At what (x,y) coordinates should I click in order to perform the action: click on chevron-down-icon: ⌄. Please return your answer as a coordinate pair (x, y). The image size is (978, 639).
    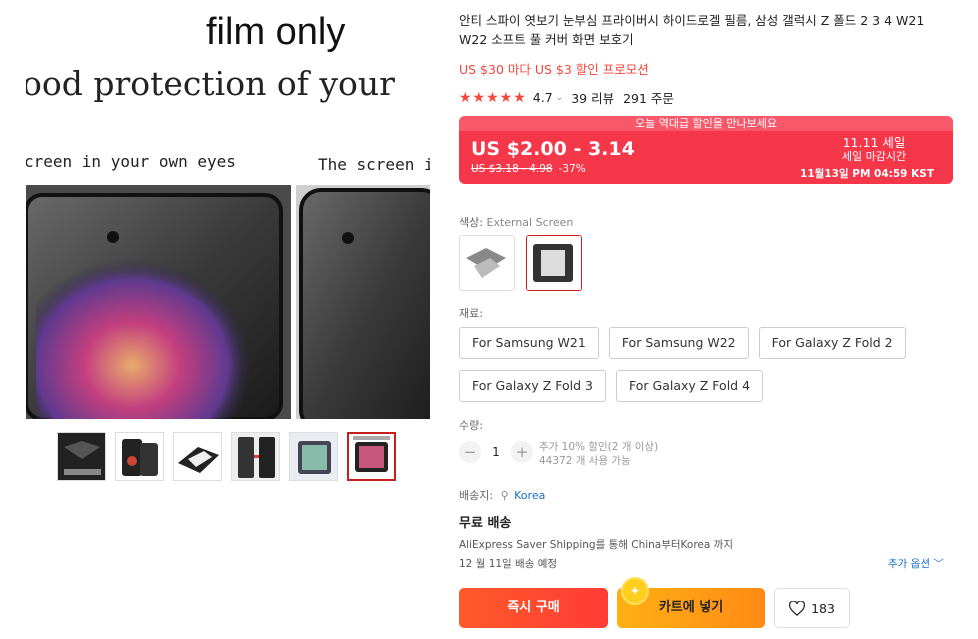
    Looking at the image, I should click on (560, 98).